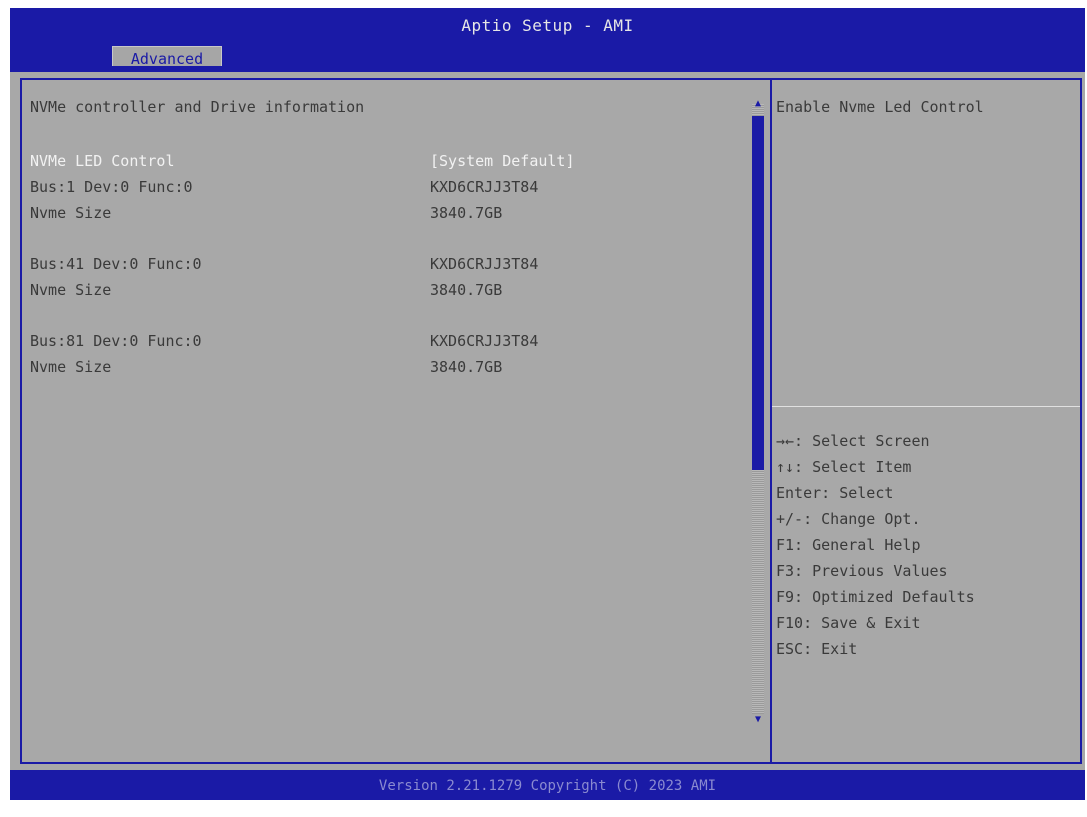  Describe the element at coordinates (758, 293) in the screenshot. I see `scrollbar-thumb` at that location.